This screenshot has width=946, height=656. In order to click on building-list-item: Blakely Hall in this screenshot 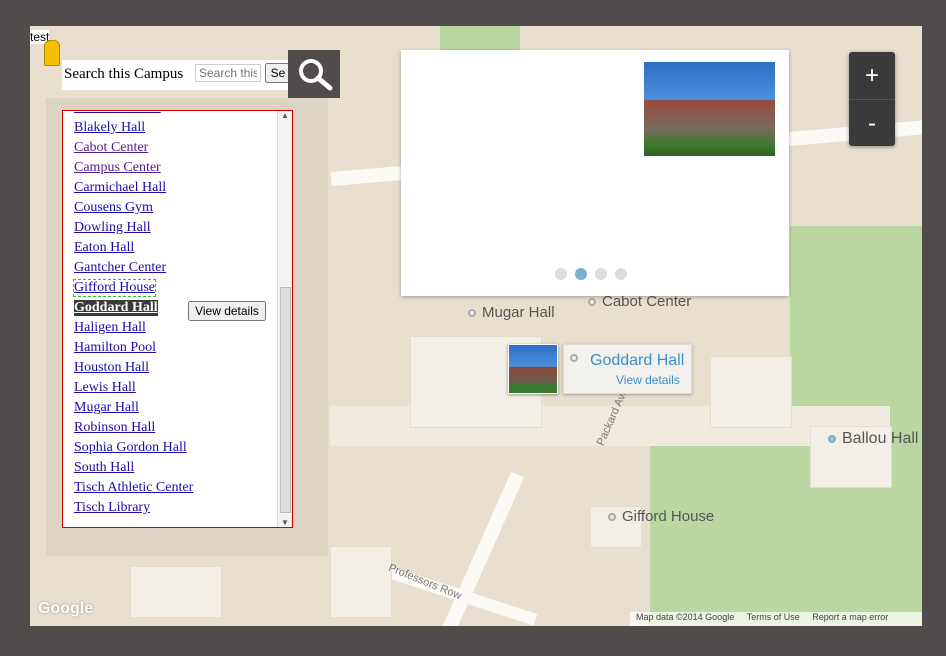, I will do `click(109, 128)`.